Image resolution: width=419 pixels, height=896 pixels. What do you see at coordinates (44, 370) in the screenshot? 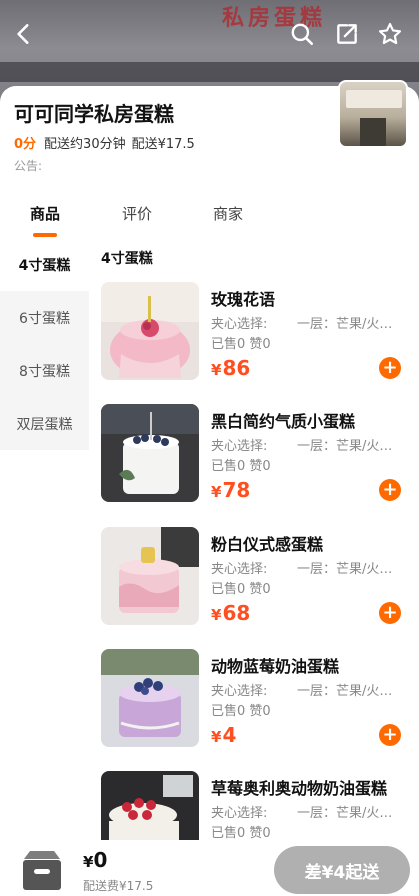
I see `category-8inch: 8寸蛋糕` at bounding box center [44, 370].